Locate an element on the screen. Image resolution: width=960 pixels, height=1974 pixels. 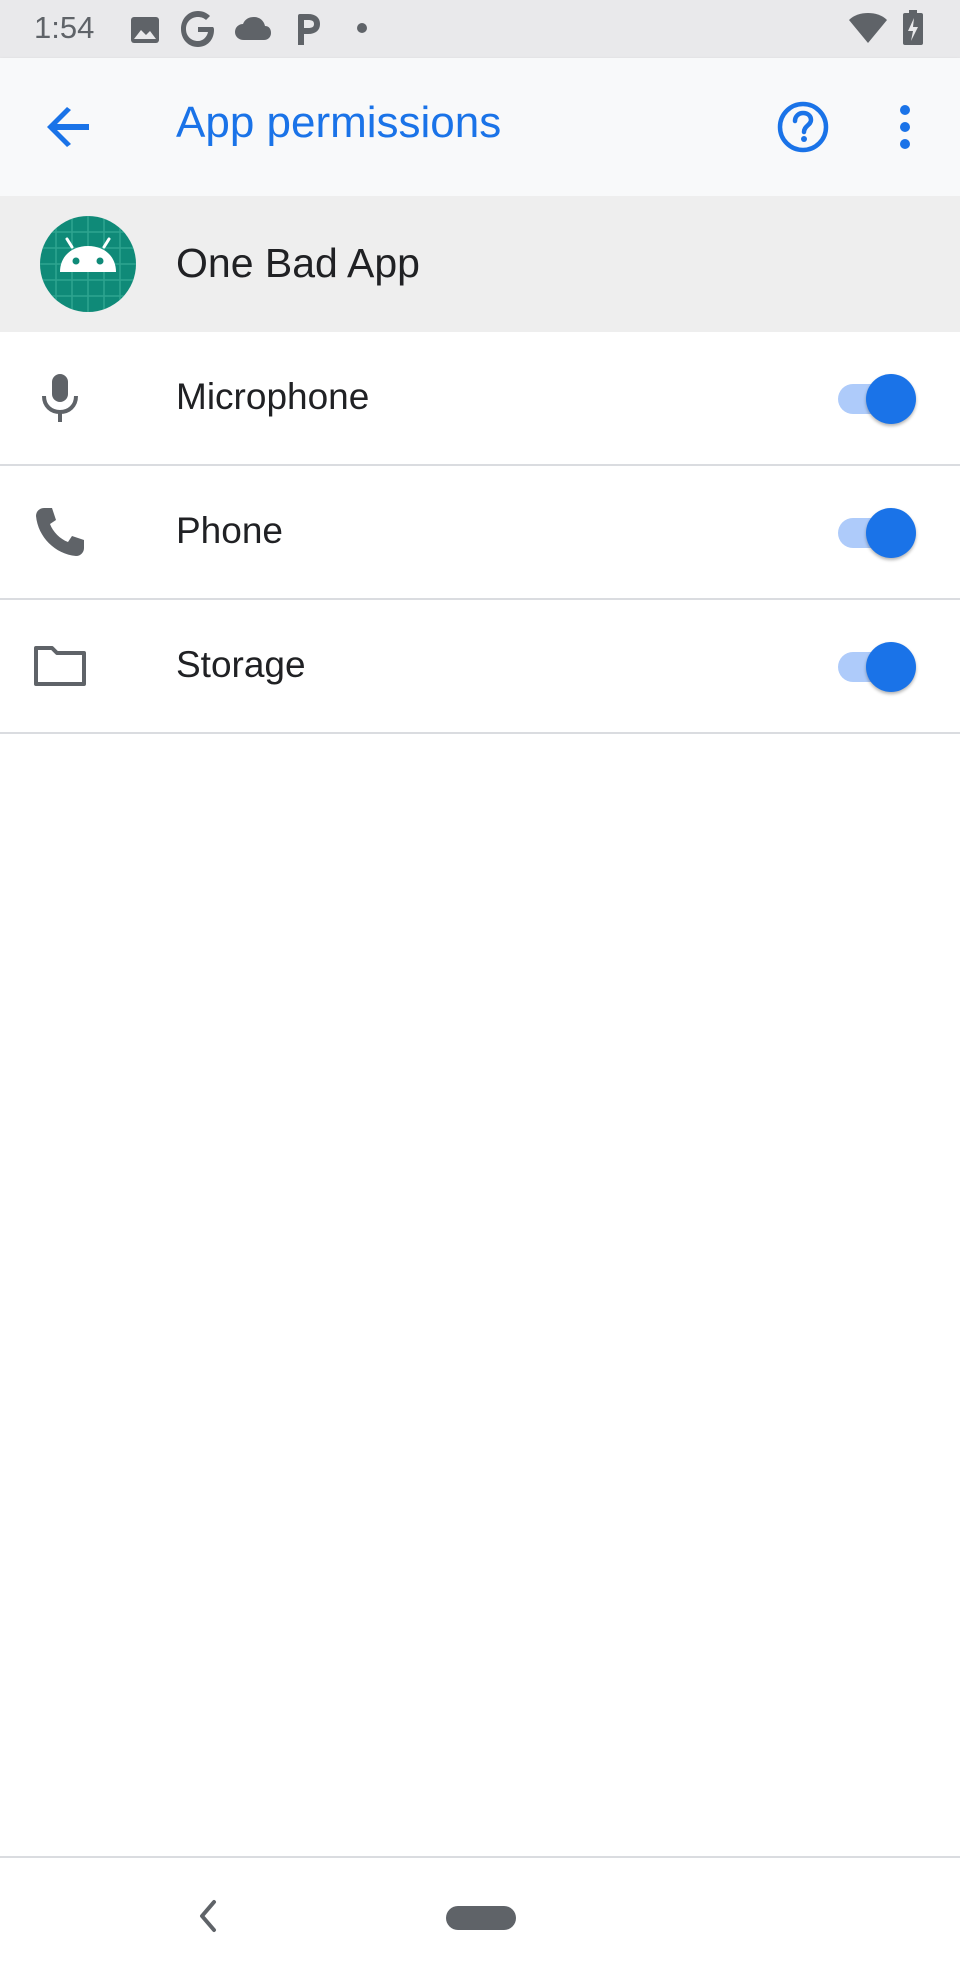
navigation-bar is located at coordinates (480, 1915).